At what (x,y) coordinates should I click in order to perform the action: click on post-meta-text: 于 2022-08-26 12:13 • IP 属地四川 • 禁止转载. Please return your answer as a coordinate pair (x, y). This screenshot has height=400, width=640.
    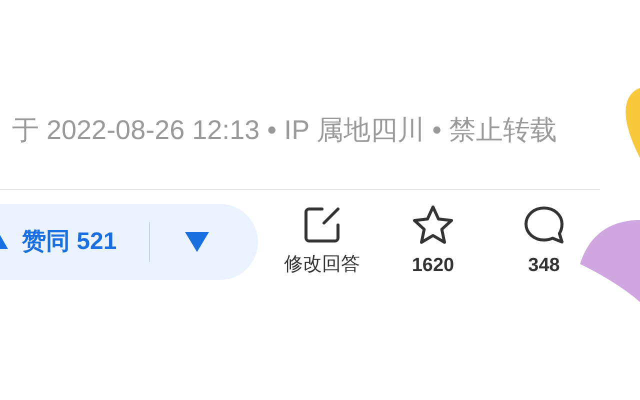
    Looking at the image, I should click on (285, 130).